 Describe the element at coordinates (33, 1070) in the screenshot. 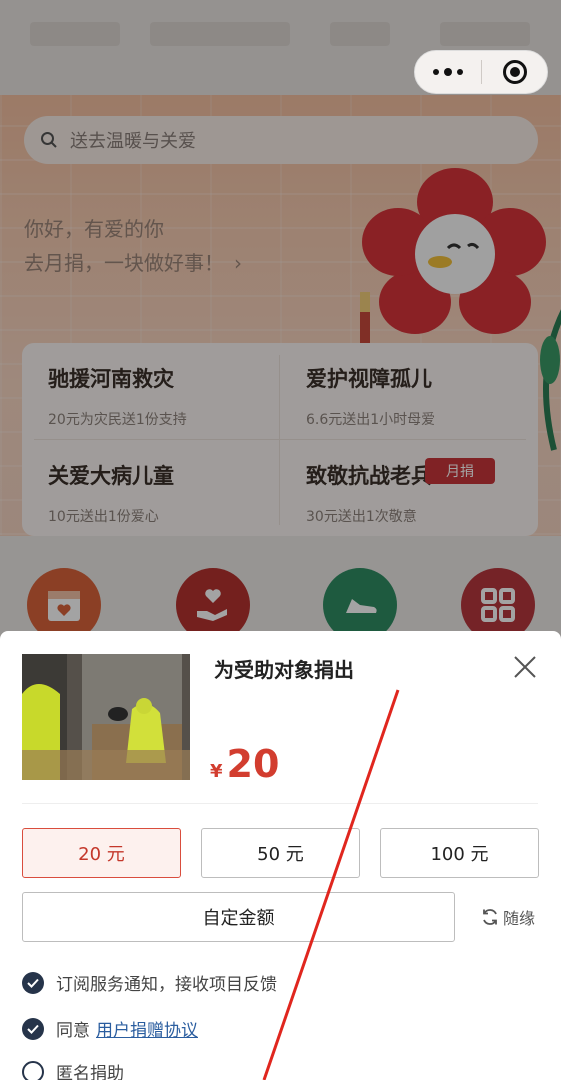

I see `checkbox-unchecked-icon` at that location.